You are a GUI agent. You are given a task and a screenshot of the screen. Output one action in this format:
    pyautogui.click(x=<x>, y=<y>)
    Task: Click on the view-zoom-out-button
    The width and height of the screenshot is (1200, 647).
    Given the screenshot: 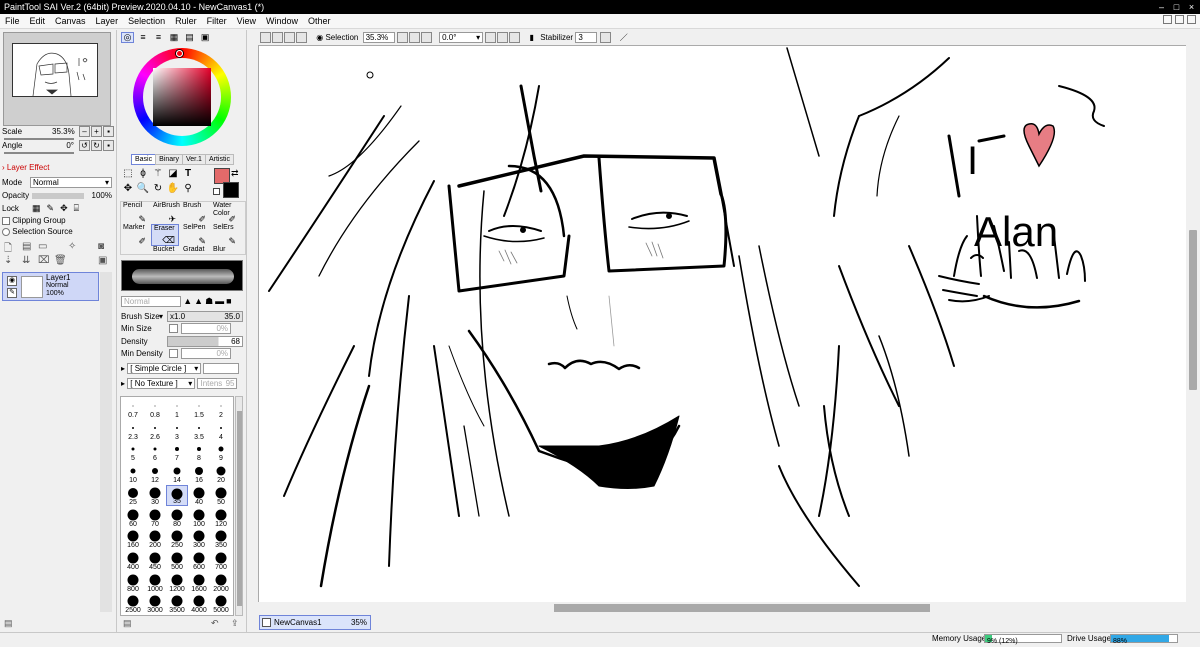 What is the action you would take?
    pyautogui.click(x=402, y=38)
    